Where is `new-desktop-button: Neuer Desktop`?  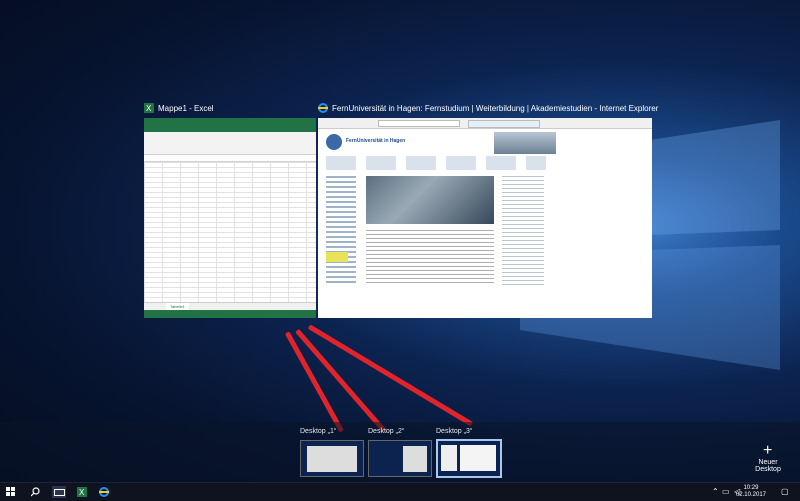 new-desktop-button: Neuer Desktop is located at coordinates (768, 466).